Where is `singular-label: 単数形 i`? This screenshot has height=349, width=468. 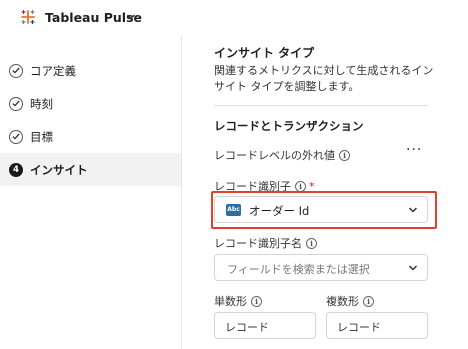
singular-label: 単数形 i is located at coordinates (238, 301).